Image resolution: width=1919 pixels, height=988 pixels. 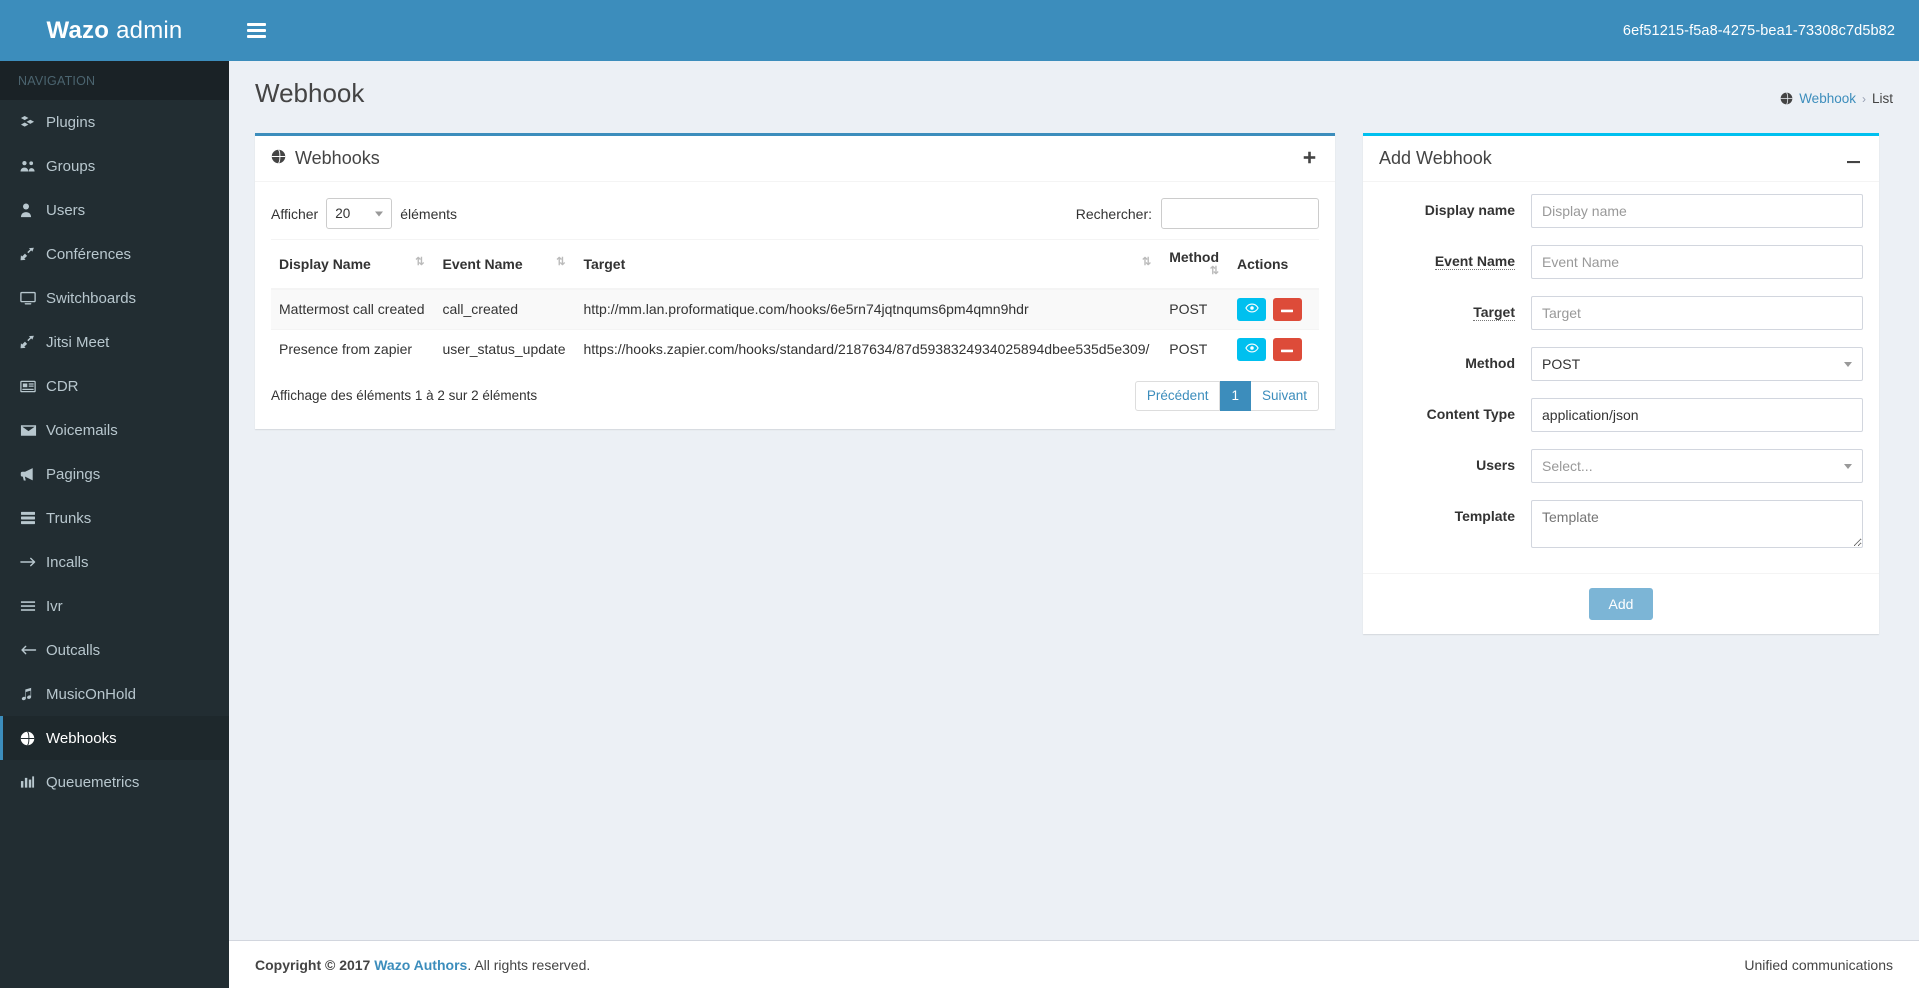 I want to click on minus-icon, so click(x=1853, y=158).